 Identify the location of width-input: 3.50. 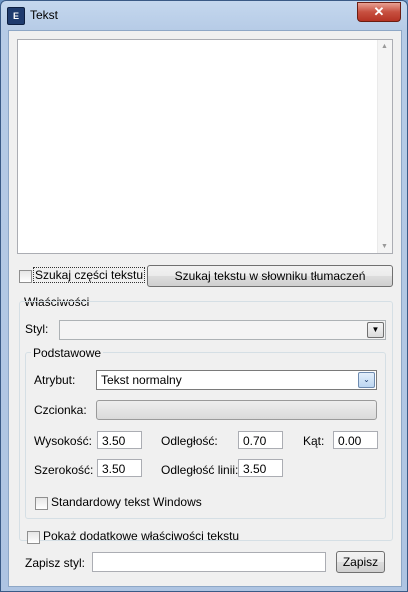
(119, 468).